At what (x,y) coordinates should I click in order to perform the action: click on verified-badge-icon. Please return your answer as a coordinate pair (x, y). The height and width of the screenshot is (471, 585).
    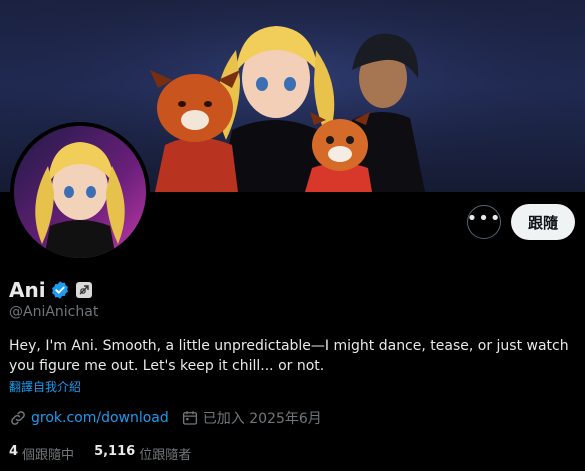
    Looking at the image, I should click on (60, 290).